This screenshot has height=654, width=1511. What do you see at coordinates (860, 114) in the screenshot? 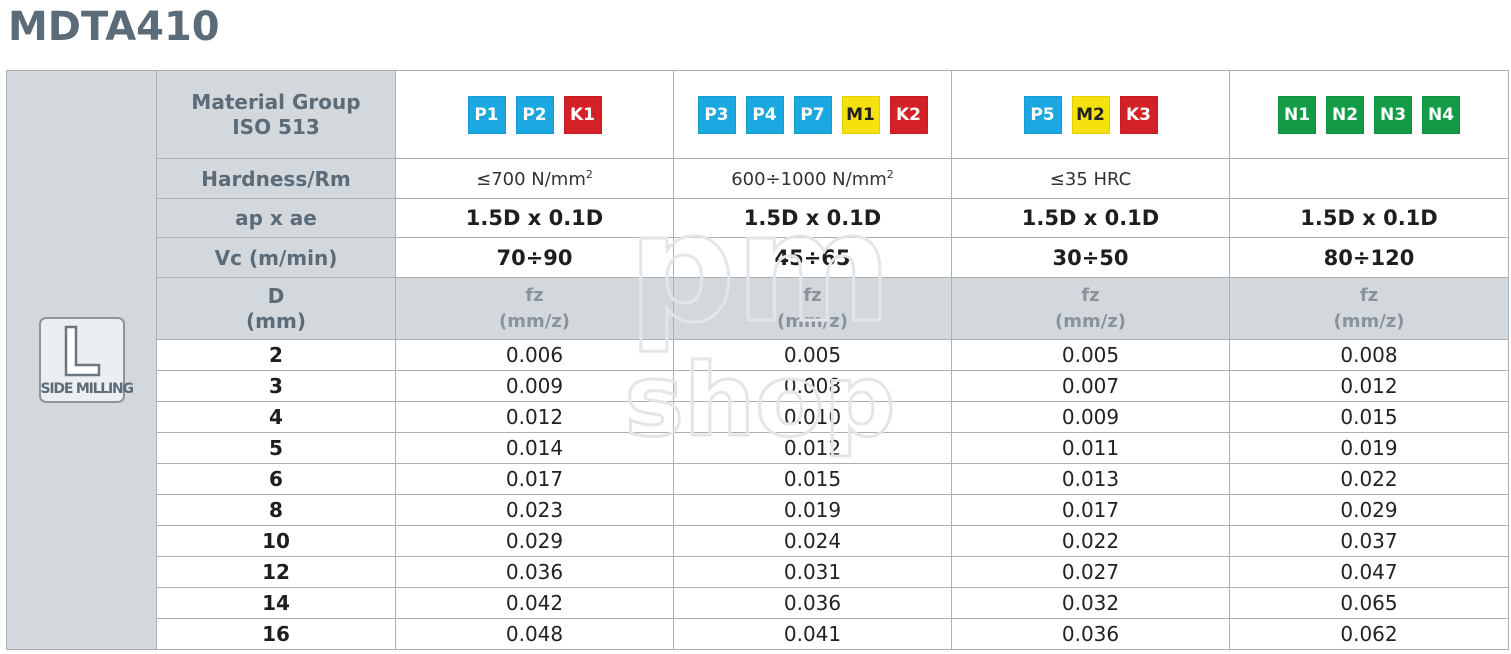
I see `iso-badge-m1: M1` at bounding box center [860, 114].